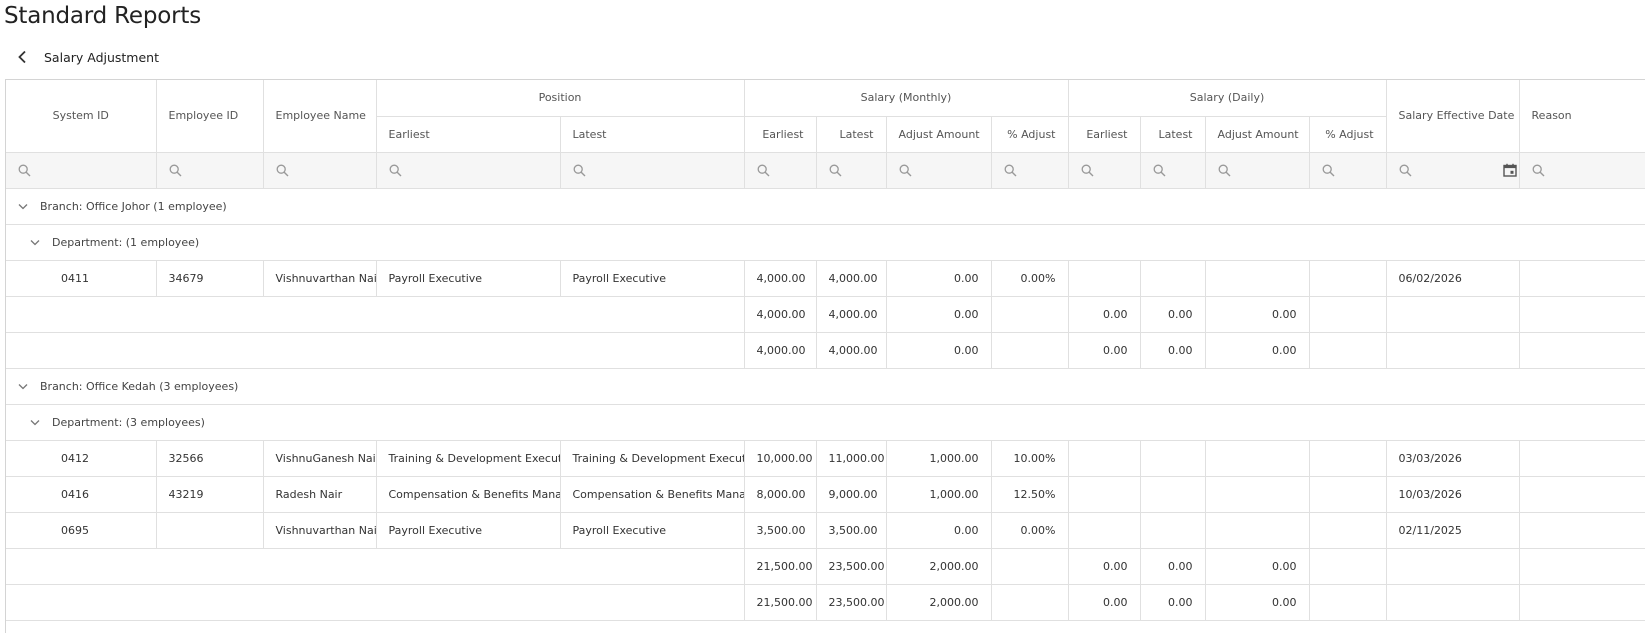  Describe the element at coordinates (1030, 494) in the screenshot. I see `cell-monthly-pct-adjust: 12.50%` at that location.